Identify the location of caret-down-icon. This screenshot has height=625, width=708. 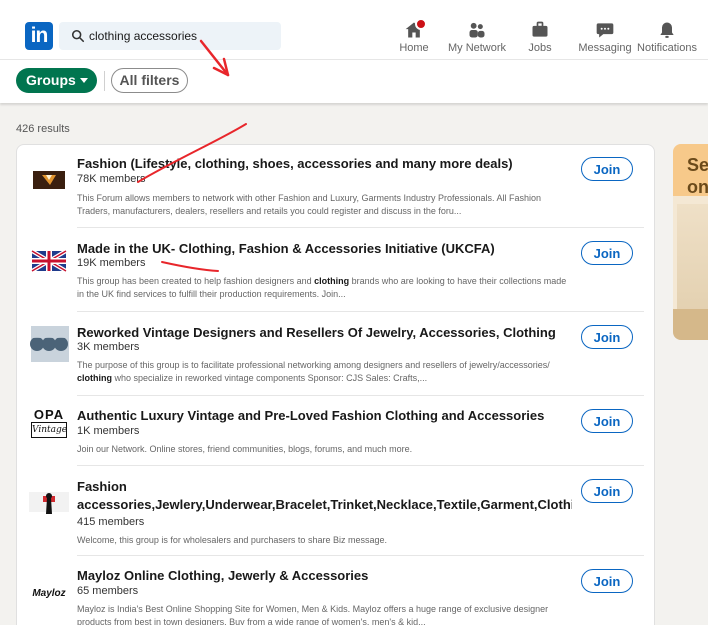
(84, 80).